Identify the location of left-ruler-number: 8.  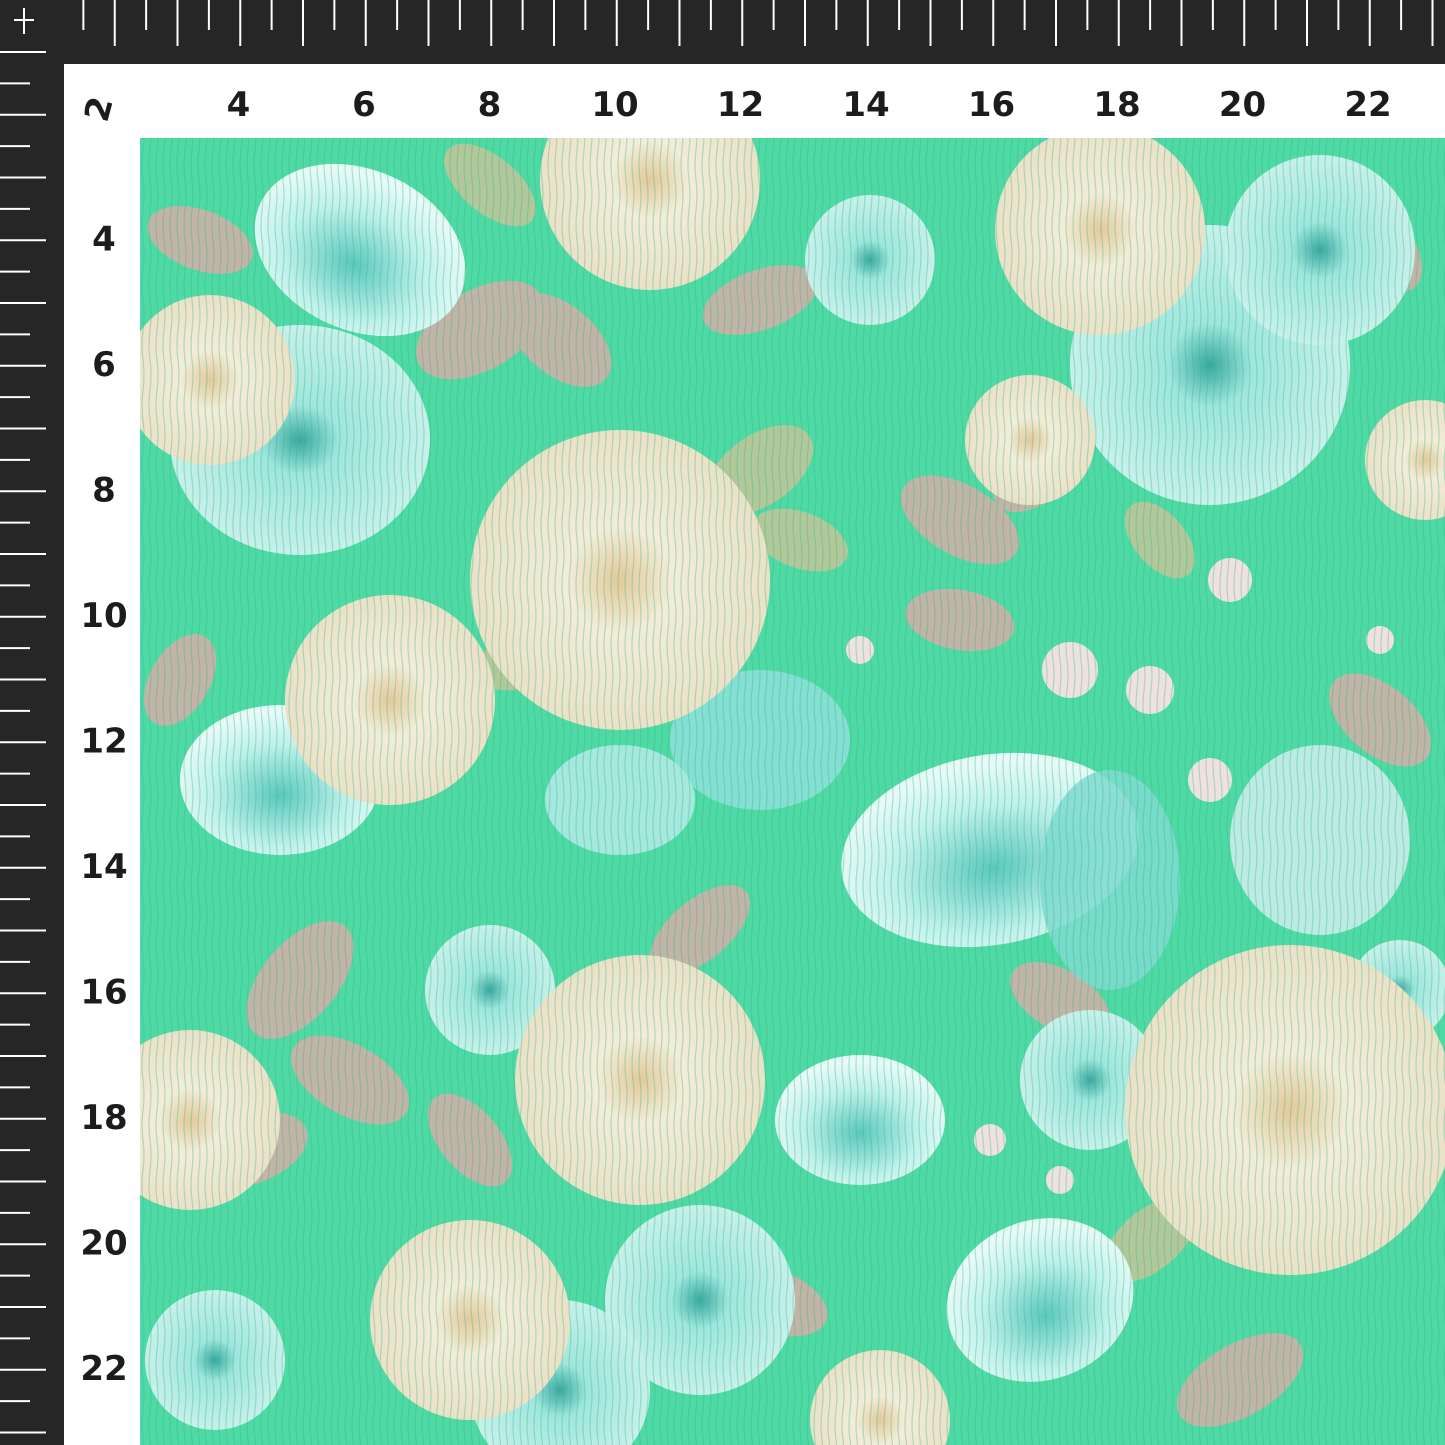
(104, 491).